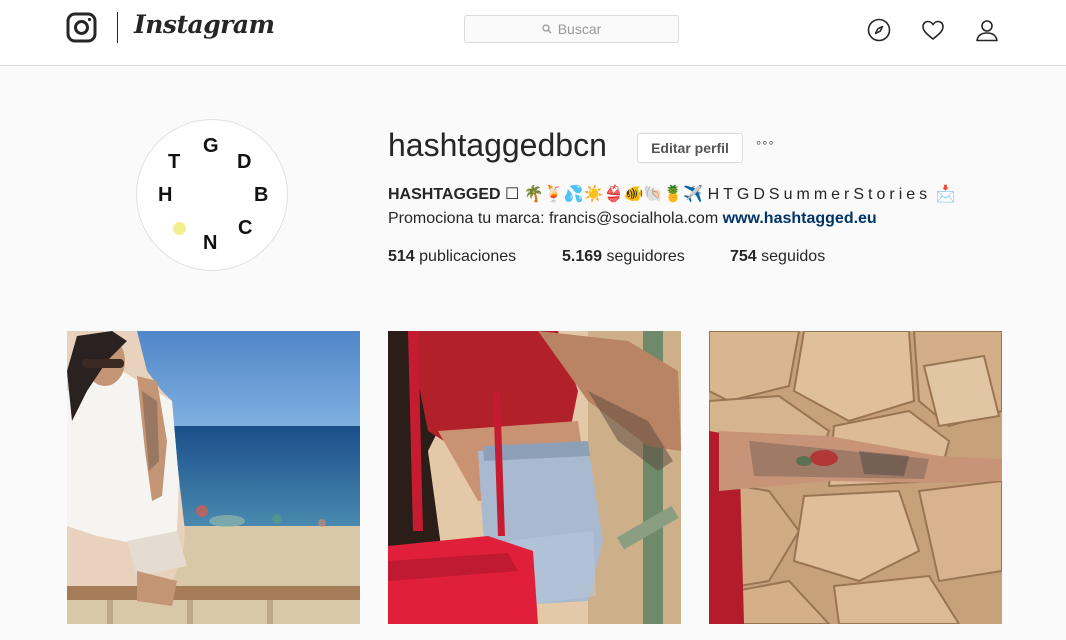  Describe the element at coordinates (444, 194) in the screenshot. I see `bio-name: HASHTAGGED` at that location.